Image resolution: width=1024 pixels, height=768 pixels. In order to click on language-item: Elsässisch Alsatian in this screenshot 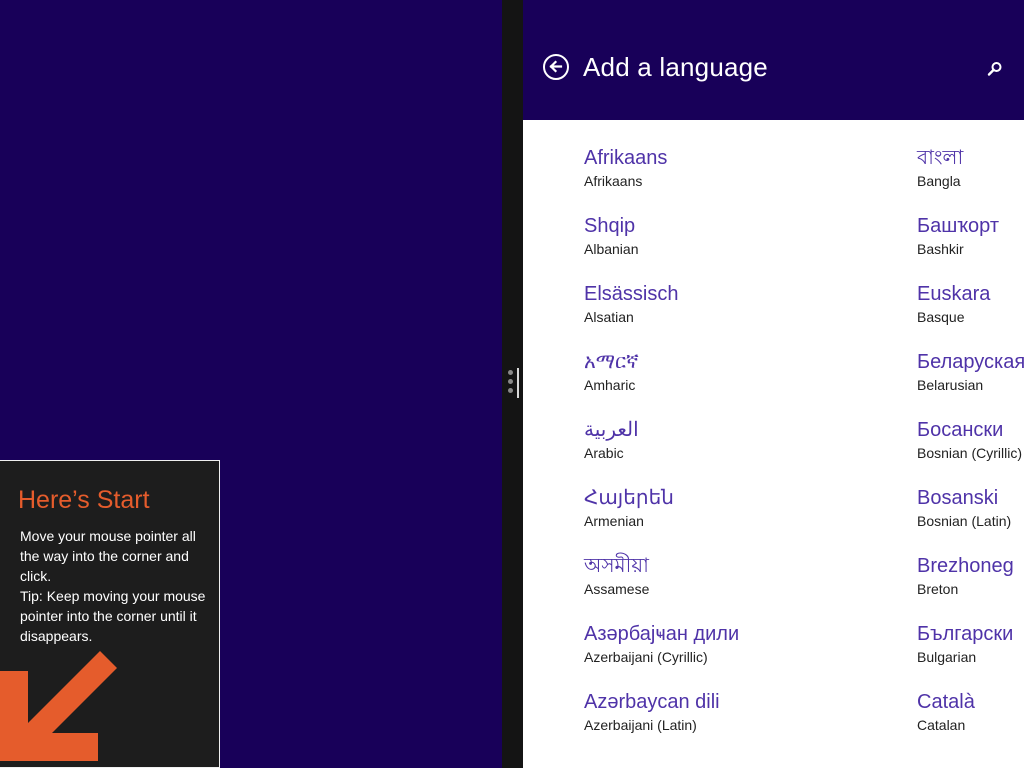, I will do `click(661, 316)`.